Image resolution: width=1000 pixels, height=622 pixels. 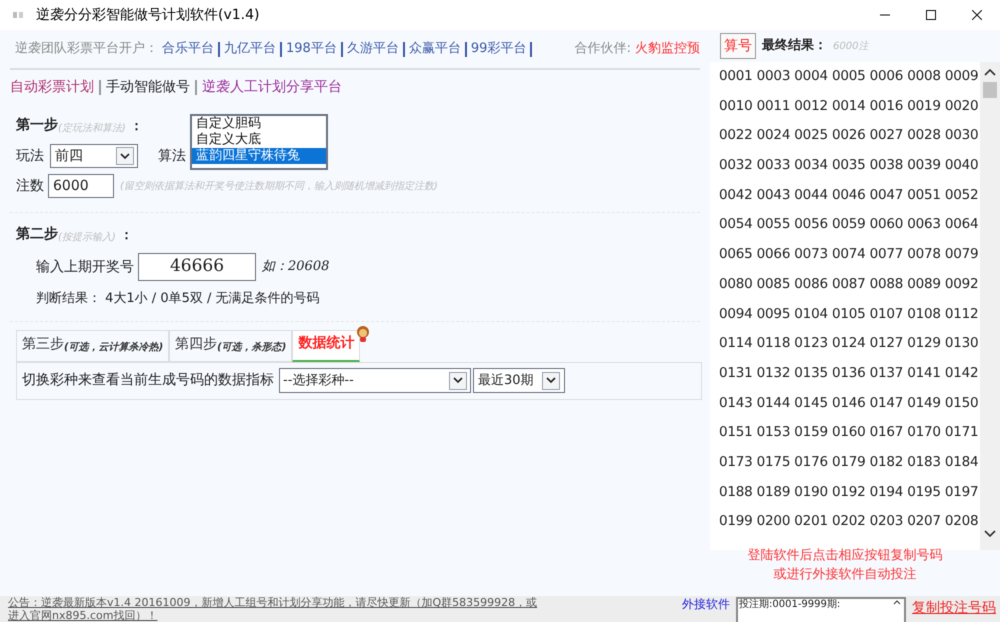 I want to click on nav-tab: 逆袭人工计划分享平台, so click(x=272, y=87).